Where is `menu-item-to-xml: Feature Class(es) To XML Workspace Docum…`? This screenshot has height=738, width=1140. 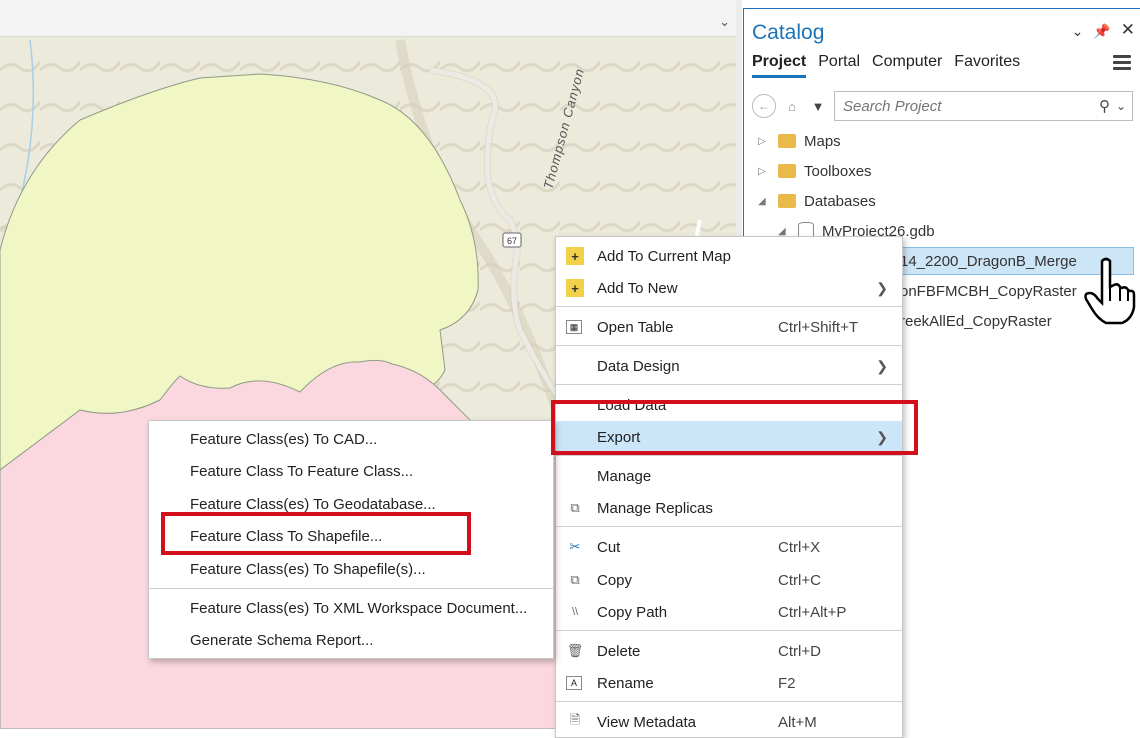
menu-item-to-xml: Feature Class(es) To XML Workspace Docum… is located at coordinates (351, 608).